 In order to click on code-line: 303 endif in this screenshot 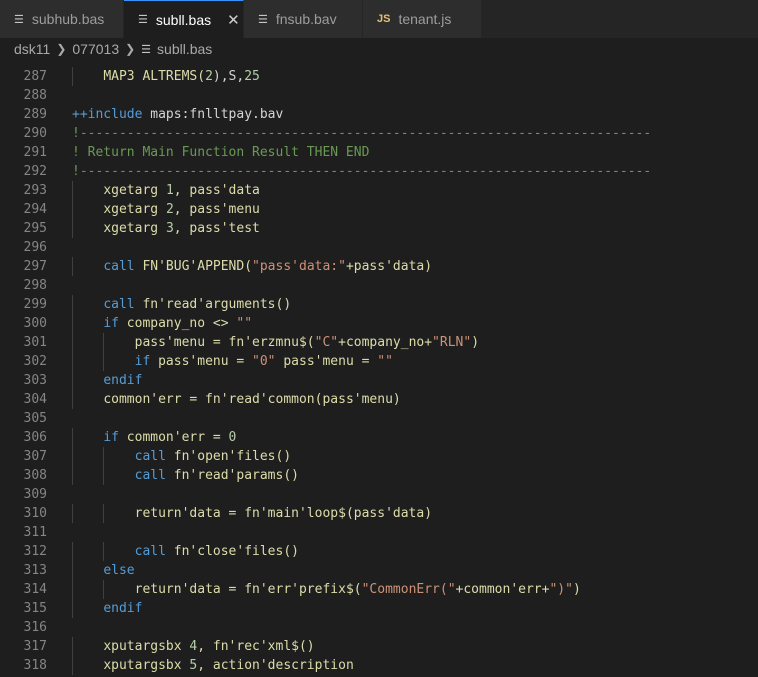, I will do `click(379, 380)`.